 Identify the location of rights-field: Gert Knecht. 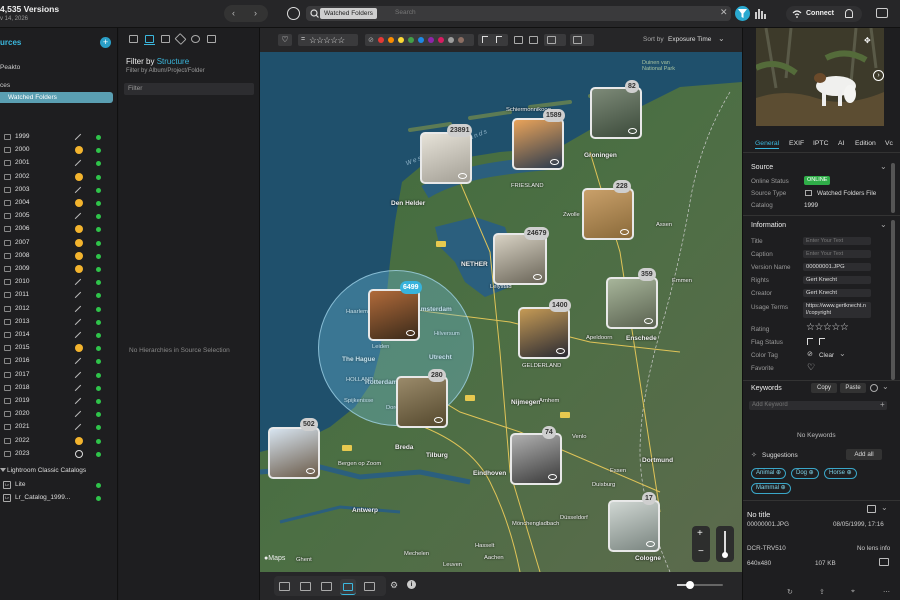
(837, 280).